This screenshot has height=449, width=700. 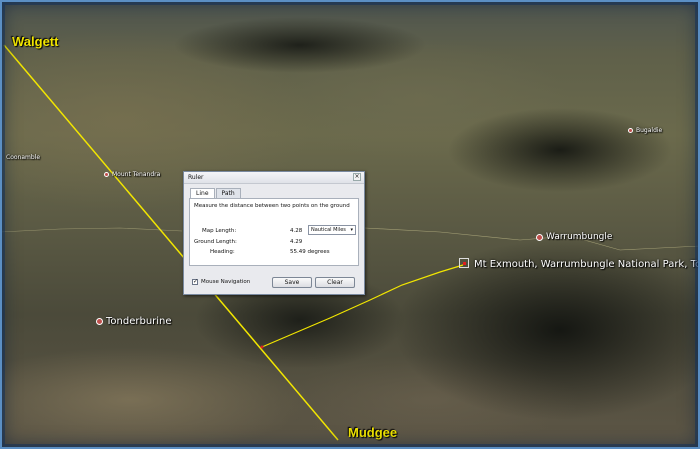 I want to click on walgett-label: Walgett, so click(x=35, y=41).